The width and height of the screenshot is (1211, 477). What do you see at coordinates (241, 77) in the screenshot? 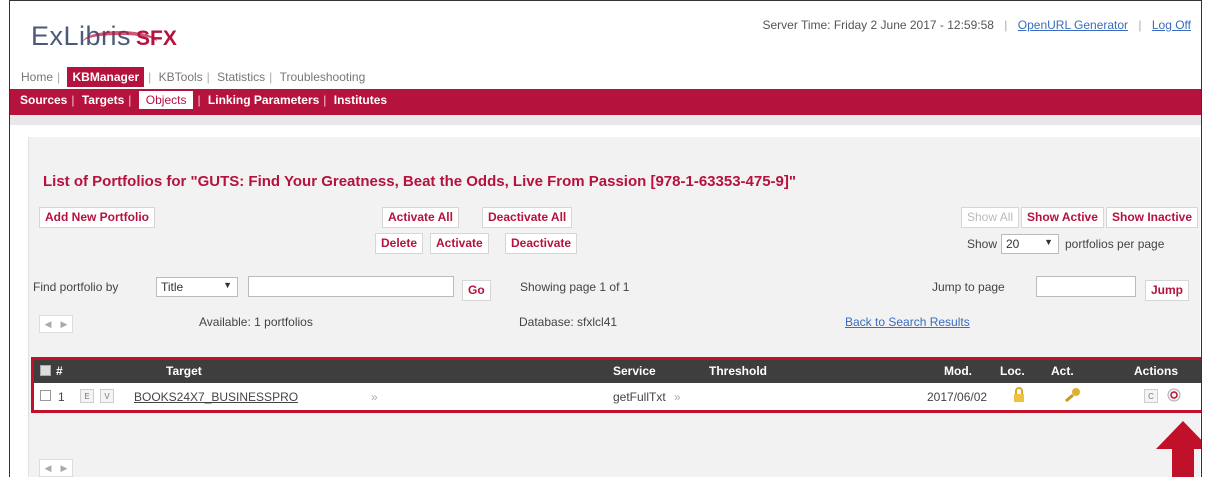
I see `nav-statistics: Statistics` at bounding box center [241, 77].